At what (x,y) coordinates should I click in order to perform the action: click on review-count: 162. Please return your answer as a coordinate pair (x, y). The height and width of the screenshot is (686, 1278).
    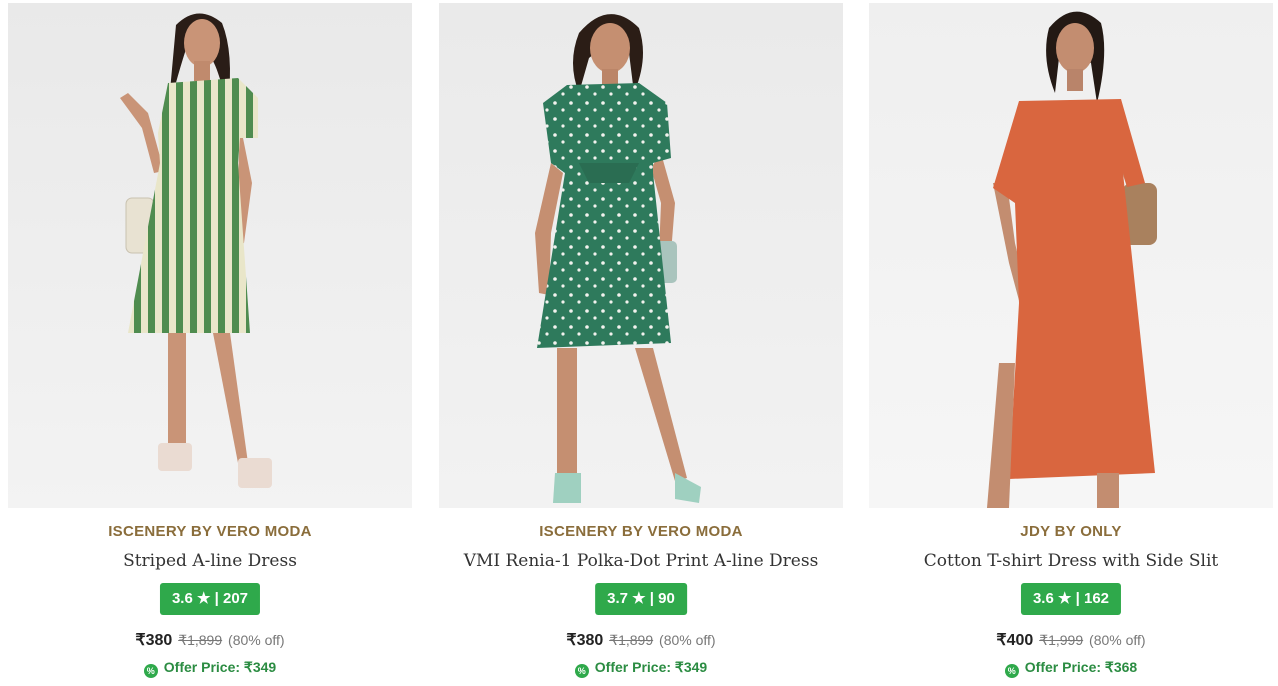
    Looking at the image, I should click on (1097, 598).